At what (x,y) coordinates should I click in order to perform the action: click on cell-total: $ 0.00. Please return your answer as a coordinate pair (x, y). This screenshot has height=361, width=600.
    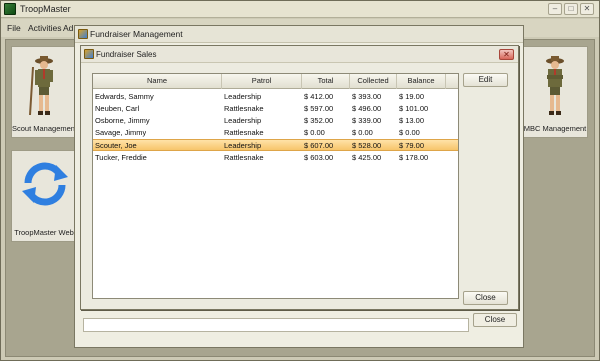
    Looking at the image, I should click on (314, 132).